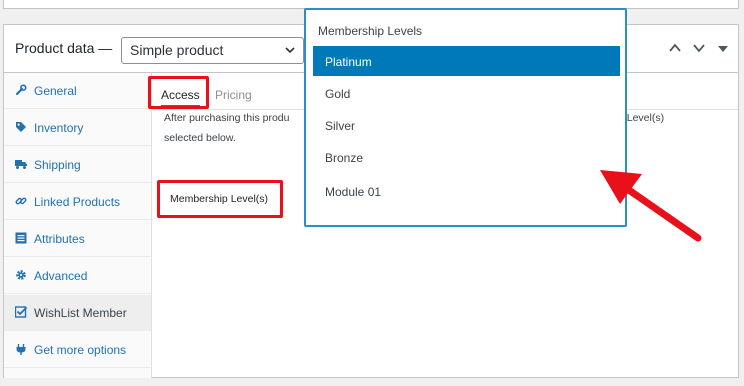 This screenshot has height=386, width=744. Describe the element at coordinates (178, 92) in the screenshot. I see `access-tab-highlight` at that location.